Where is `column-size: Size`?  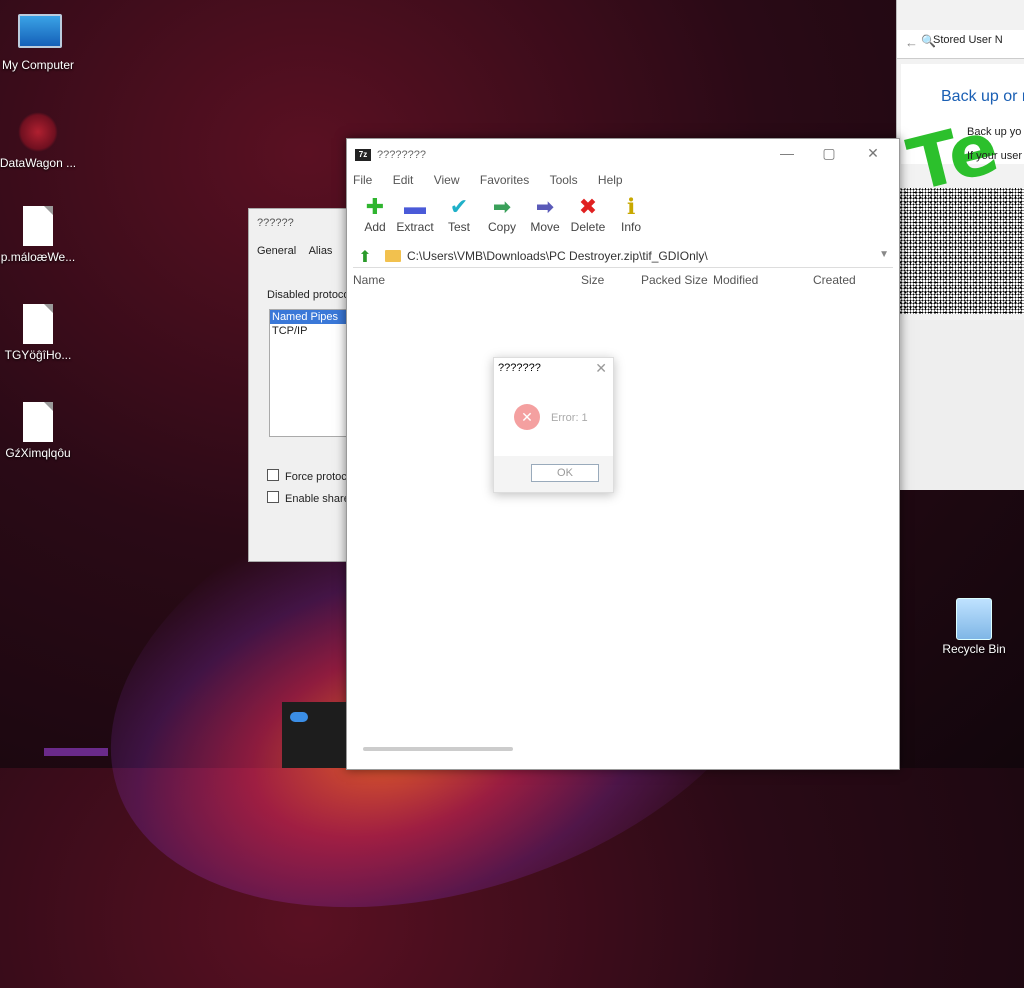 column-size: Size is located at coordinates (592, 280).